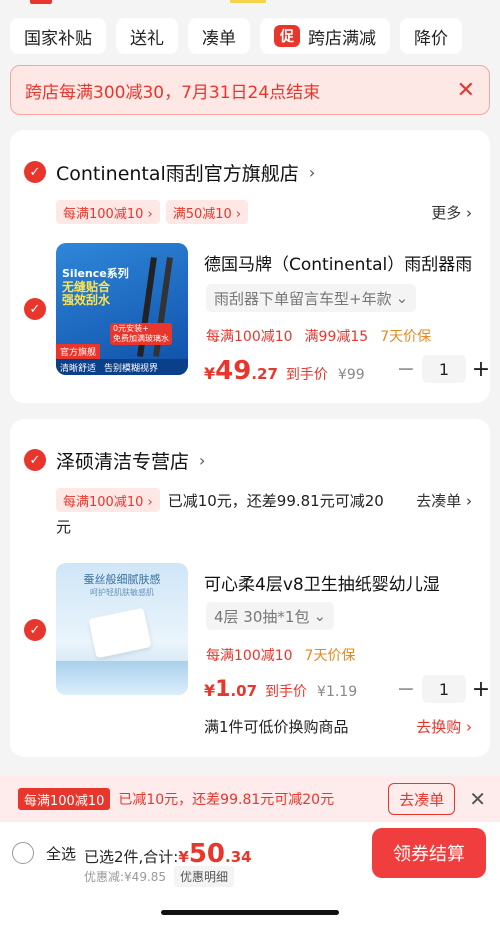 The width and height of the screenshot is (500, 926). I want to click on chip-price-drop: 降价, so click(431, 36).